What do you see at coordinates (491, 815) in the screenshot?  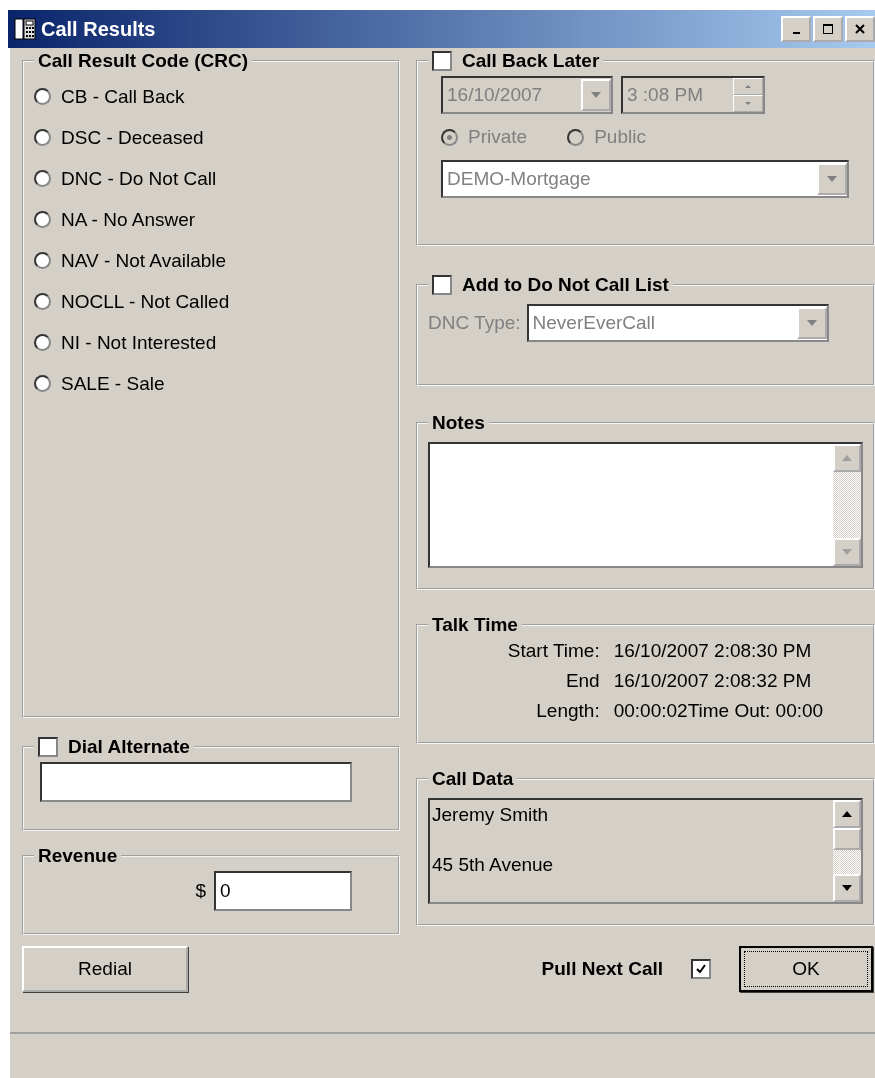 I see `call-data-line: Jeremy Smith` at bounding box center [491, 815].